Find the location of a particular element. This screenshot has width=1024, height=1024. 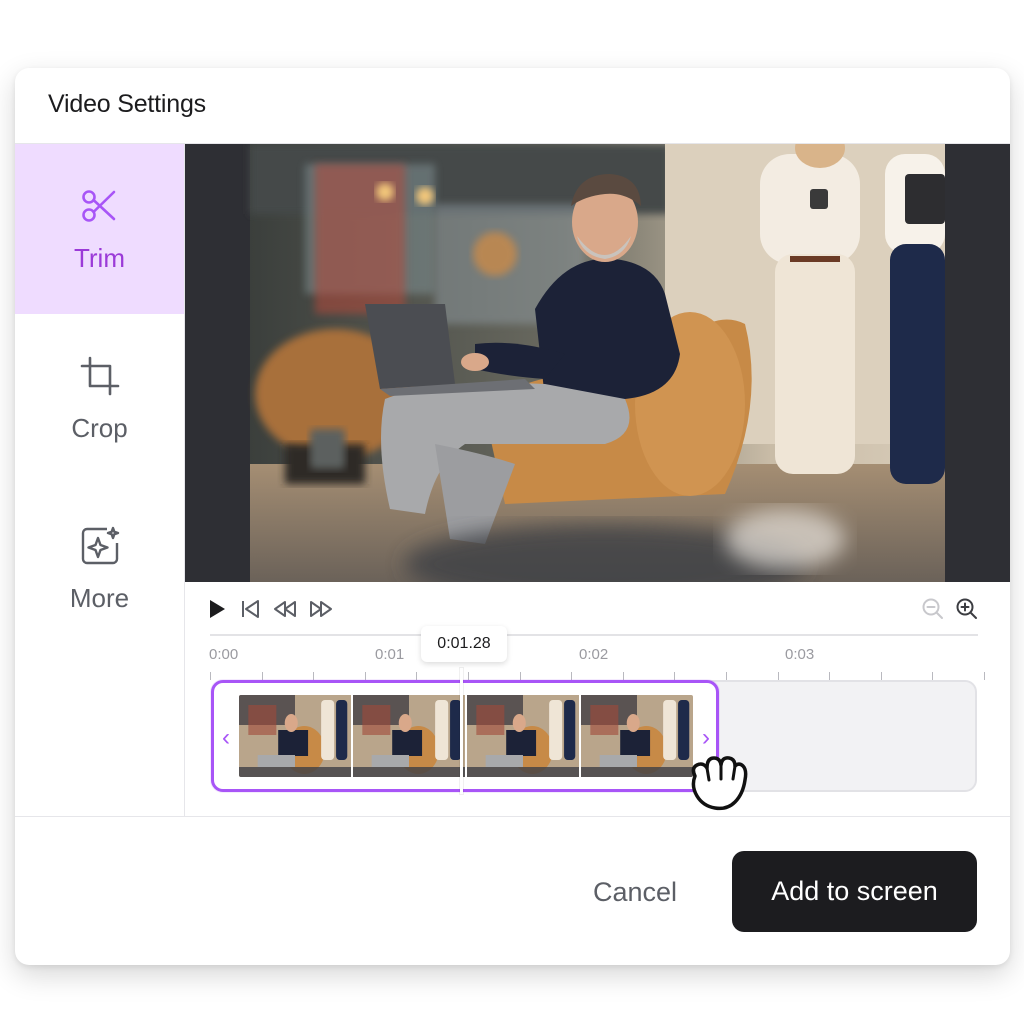

scissors-icon is located at coordinates (98, 205).